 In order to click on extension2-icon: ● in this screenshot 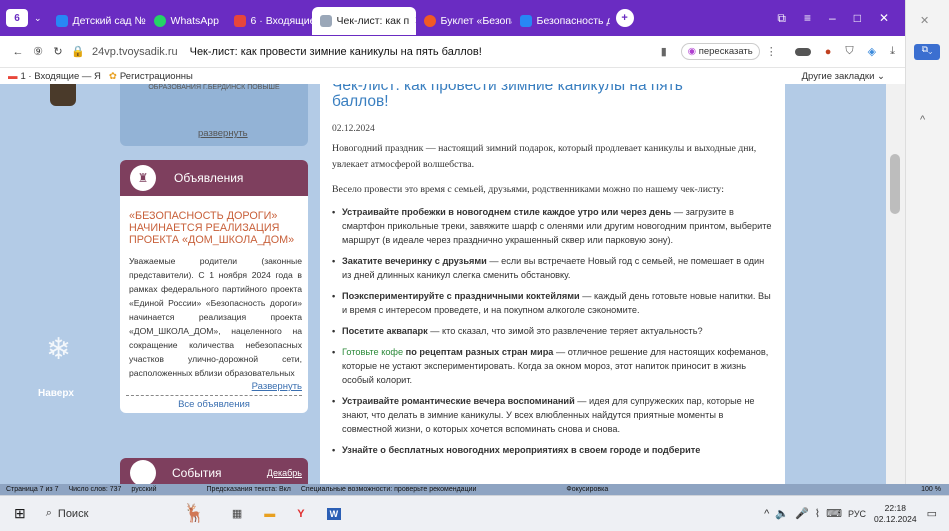, I will do `click(828, 52)`.